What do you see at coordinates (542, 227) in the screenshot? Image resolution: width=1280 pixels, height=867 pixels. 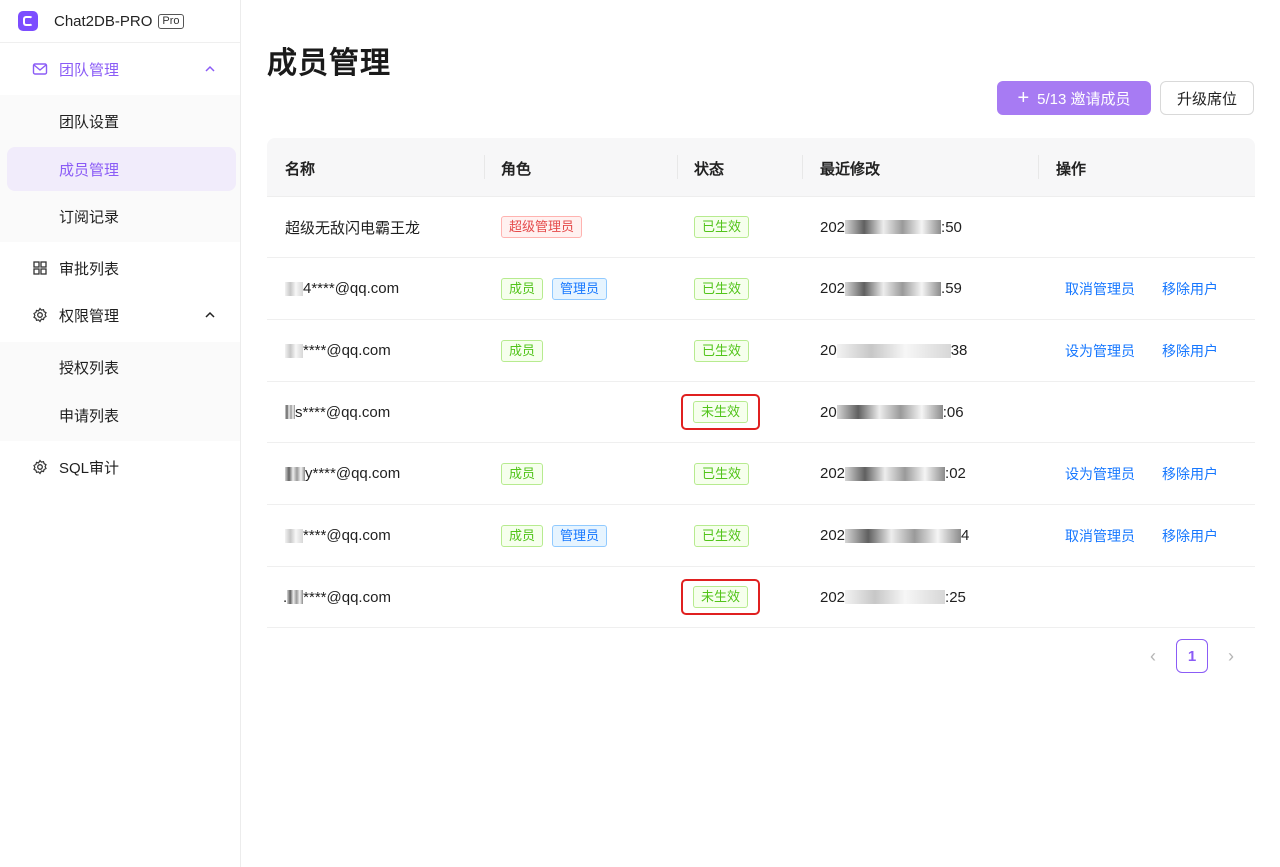 I see `role-tag-super-admin: 超级管理员` at bounding box center [542, 227].